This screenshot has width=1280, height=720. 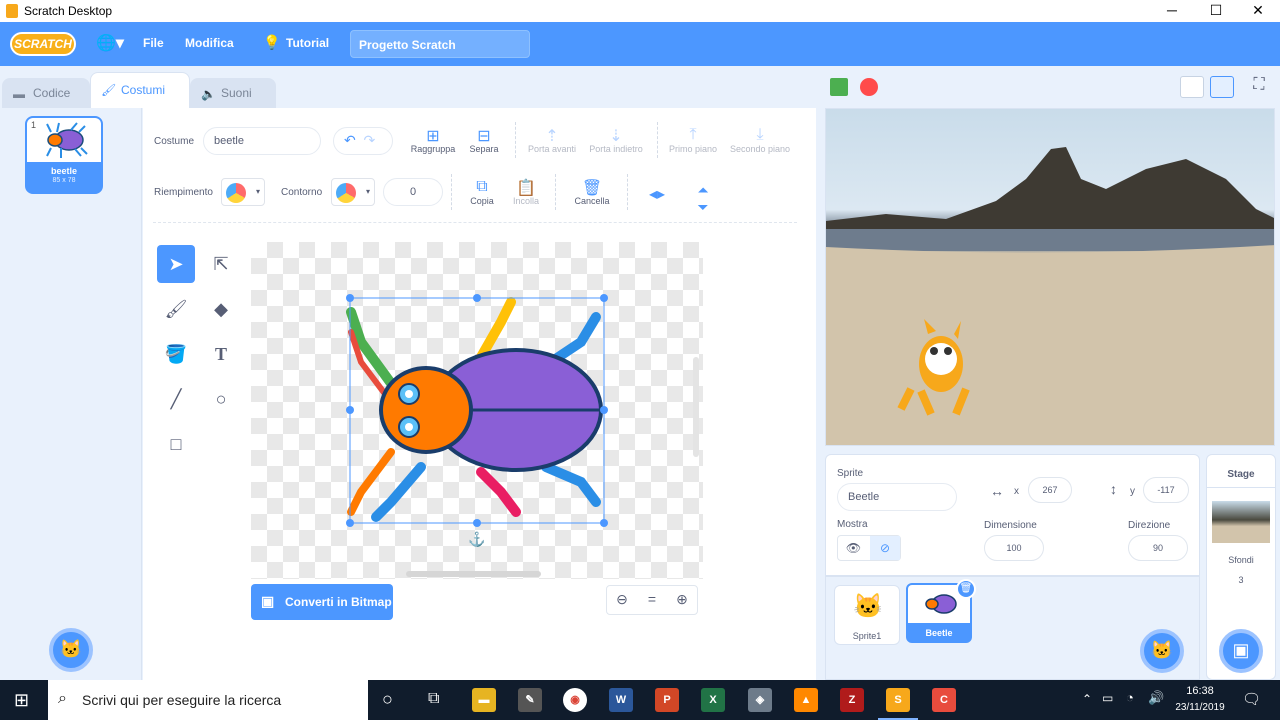 What do you see at coordinates (616, 140) in the screenshot?
I see `backward-button: ⇣ Porta indietro` at bounding box center [616, 140].